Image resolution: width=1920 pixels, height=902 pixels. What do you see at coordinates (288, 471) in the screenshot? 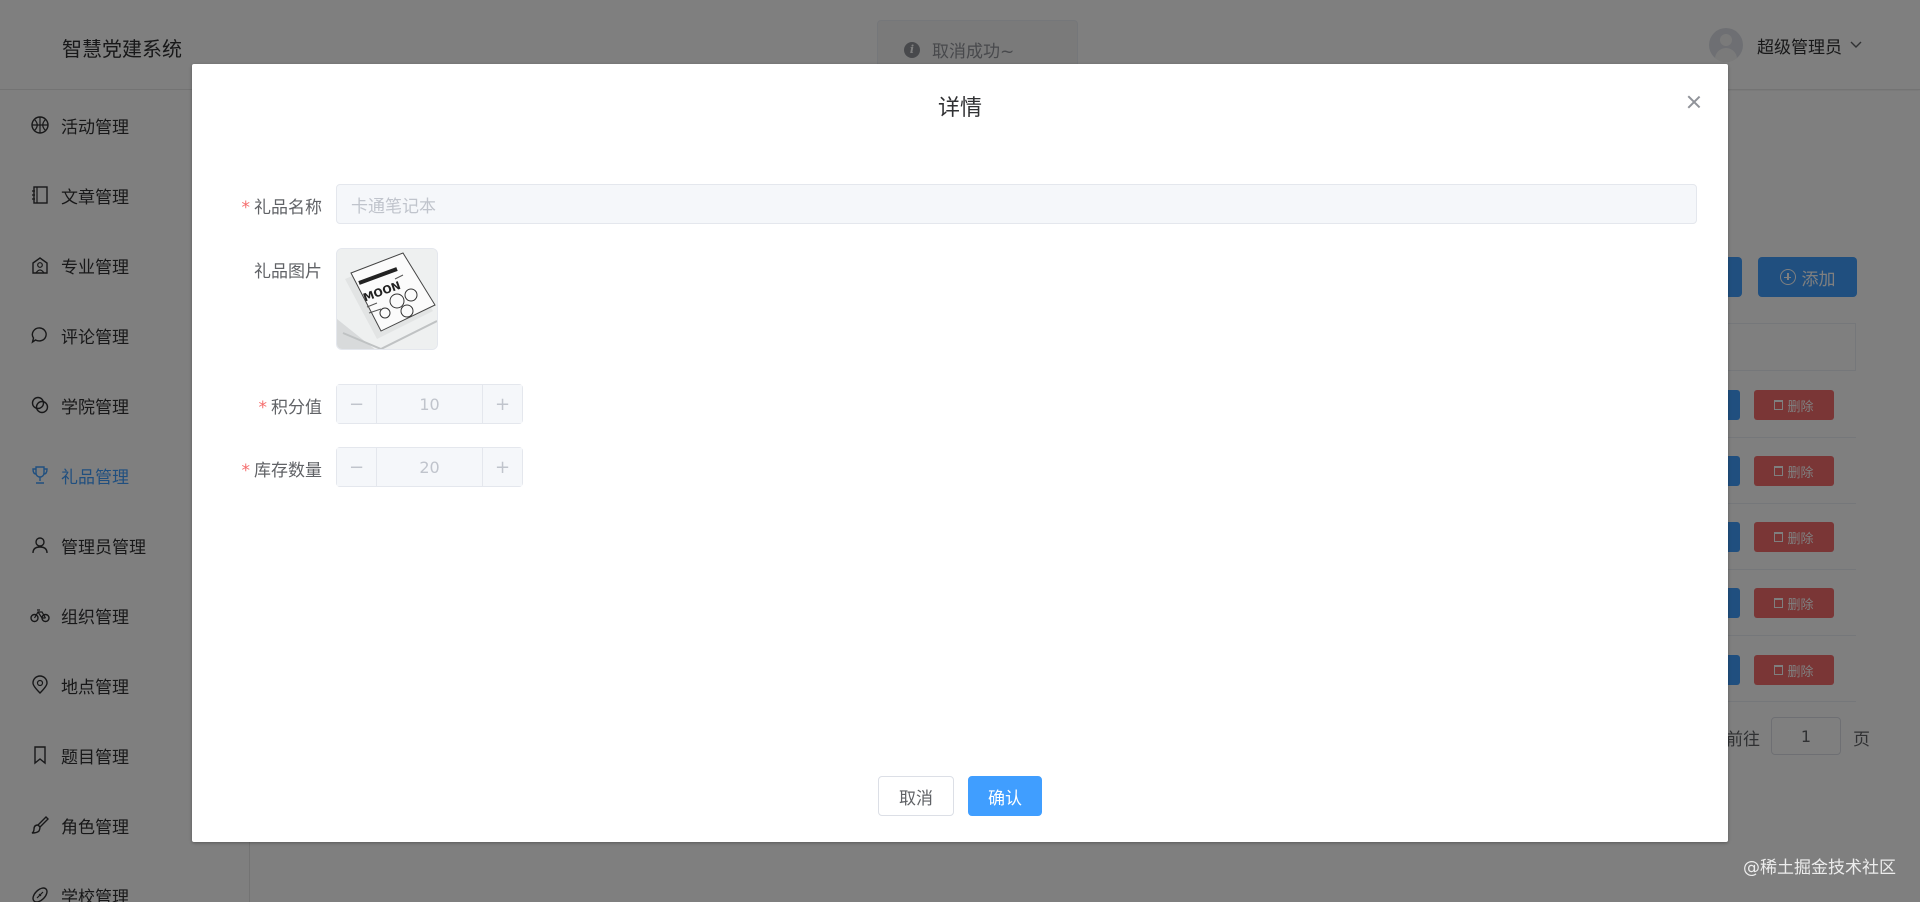
I see `stock-label-text: 库存数量` at bounding box center [288, 471].